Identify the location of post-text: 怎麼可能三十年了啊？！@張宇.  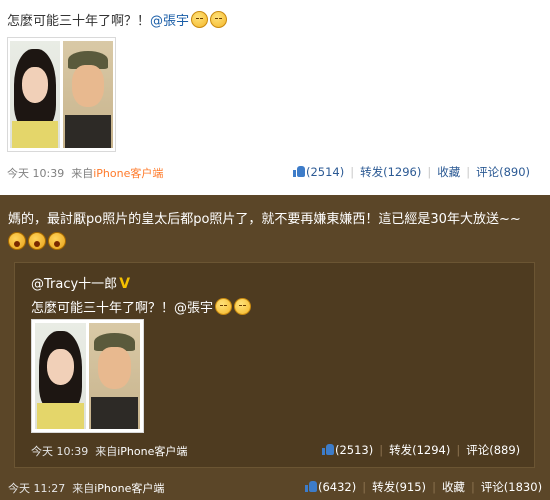
(117, 21).